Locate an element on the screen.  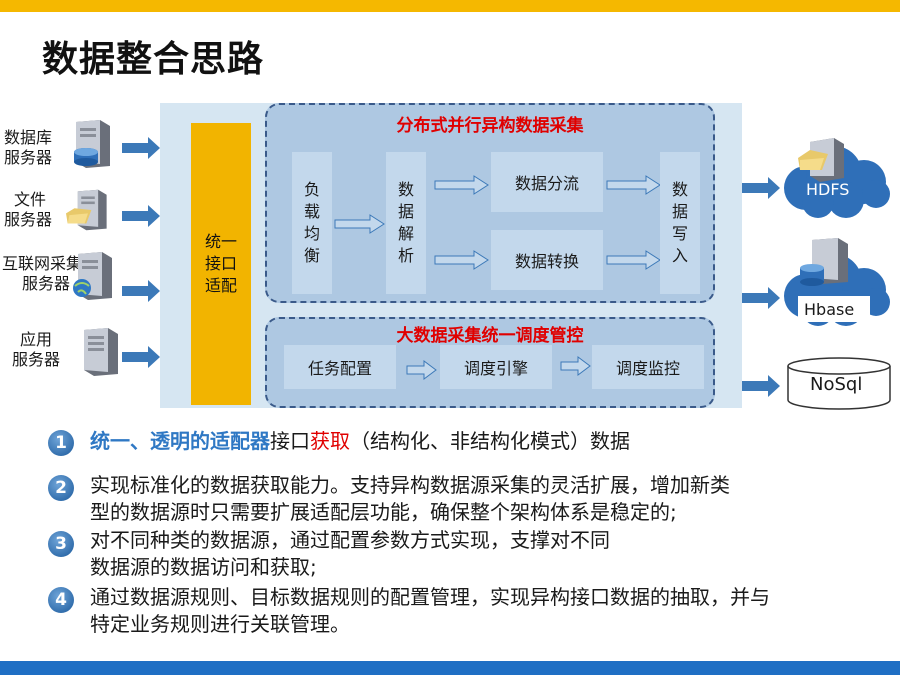
collection-group-title: 分布式并行异构数据采集 is located at coordinates (490, 126).